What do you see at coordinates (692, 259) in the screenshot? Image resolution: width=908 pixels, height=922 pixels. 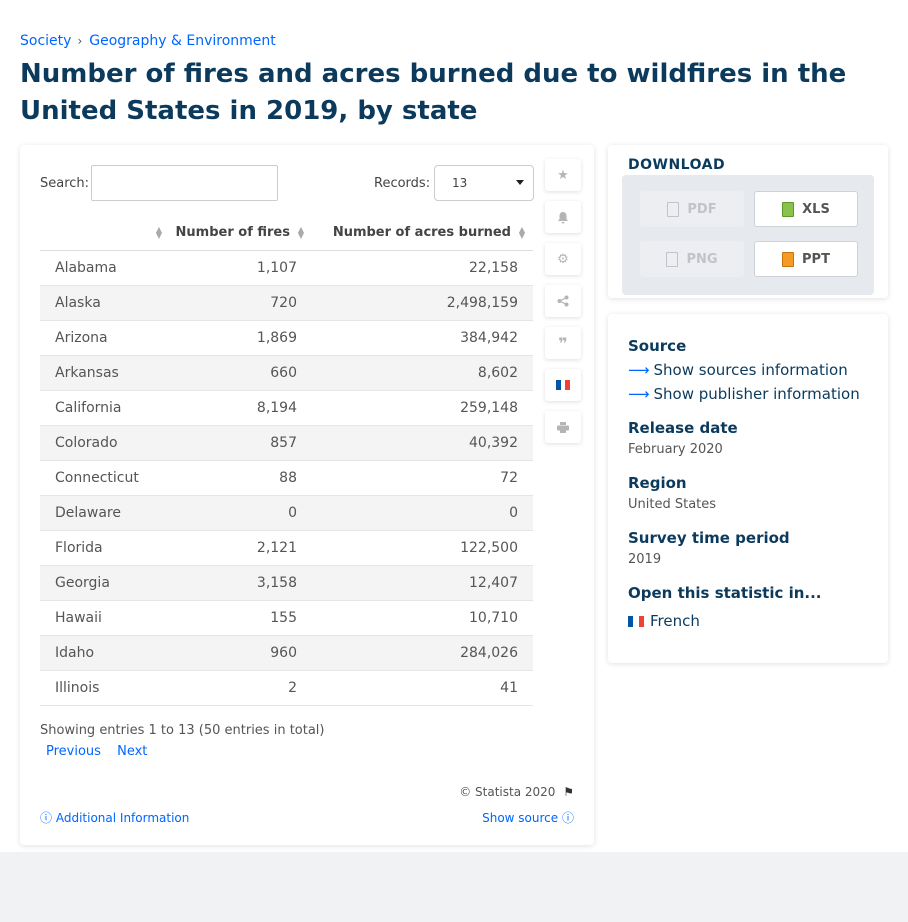 I see `download-png-button: PNG` at bounding box center [692, 259].